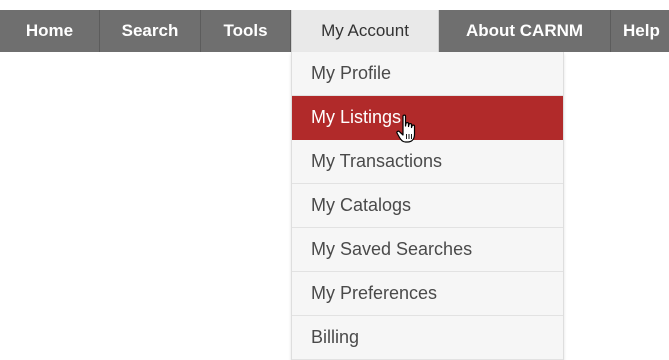 The width and height of the screenshot is (669, 360). Describe the element at coordinates (427, 74) in the screenshot. I see `menu-item-my-profile: My Profile` at that location.